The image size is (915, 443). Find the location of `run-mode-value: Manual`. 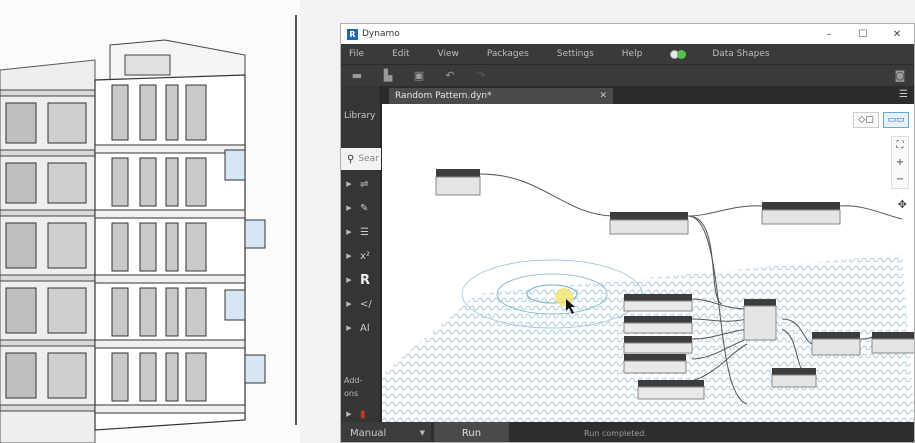

run-mode-value: Manual is located at coordinates (368, 433).